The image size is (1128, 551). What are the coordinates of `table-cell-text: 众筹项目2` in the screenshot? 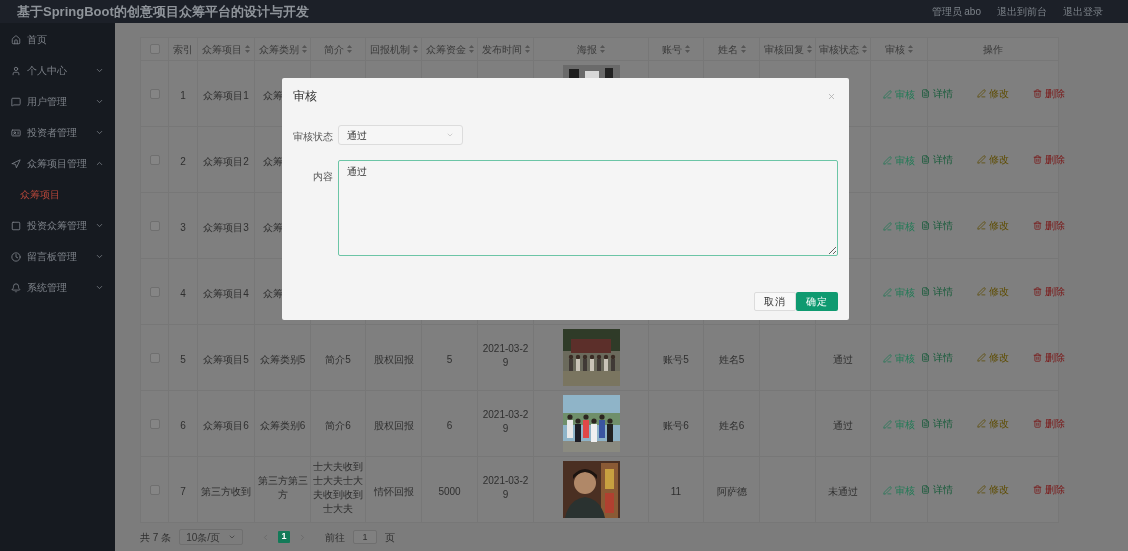 It's located at (226, 161).